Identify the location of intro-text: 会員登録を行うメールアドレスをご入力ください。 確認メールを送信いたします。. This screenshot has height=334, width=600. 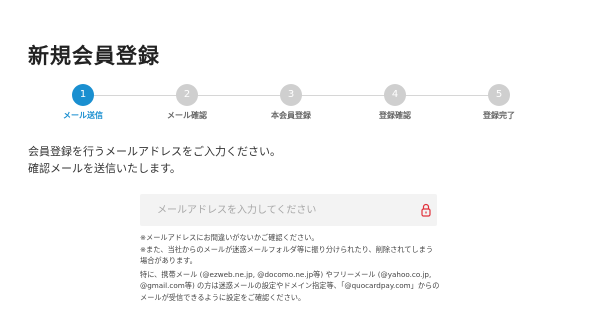
(154, 160).